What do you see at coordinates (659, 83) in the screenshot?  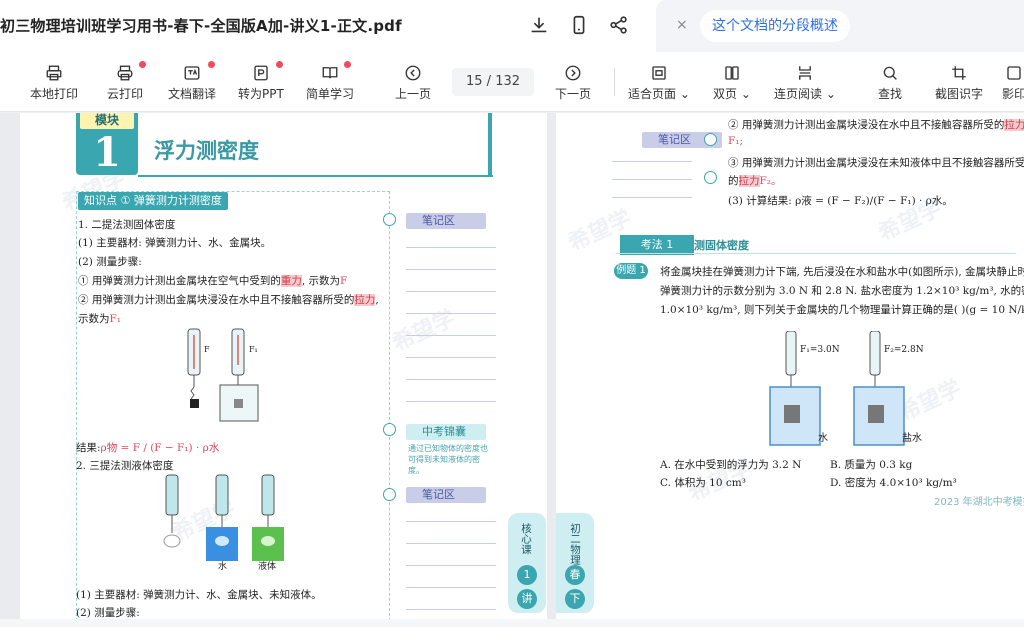 I see `fit-page-dropdown: 适合页面 ⌄` at bounding box center [659, 83].